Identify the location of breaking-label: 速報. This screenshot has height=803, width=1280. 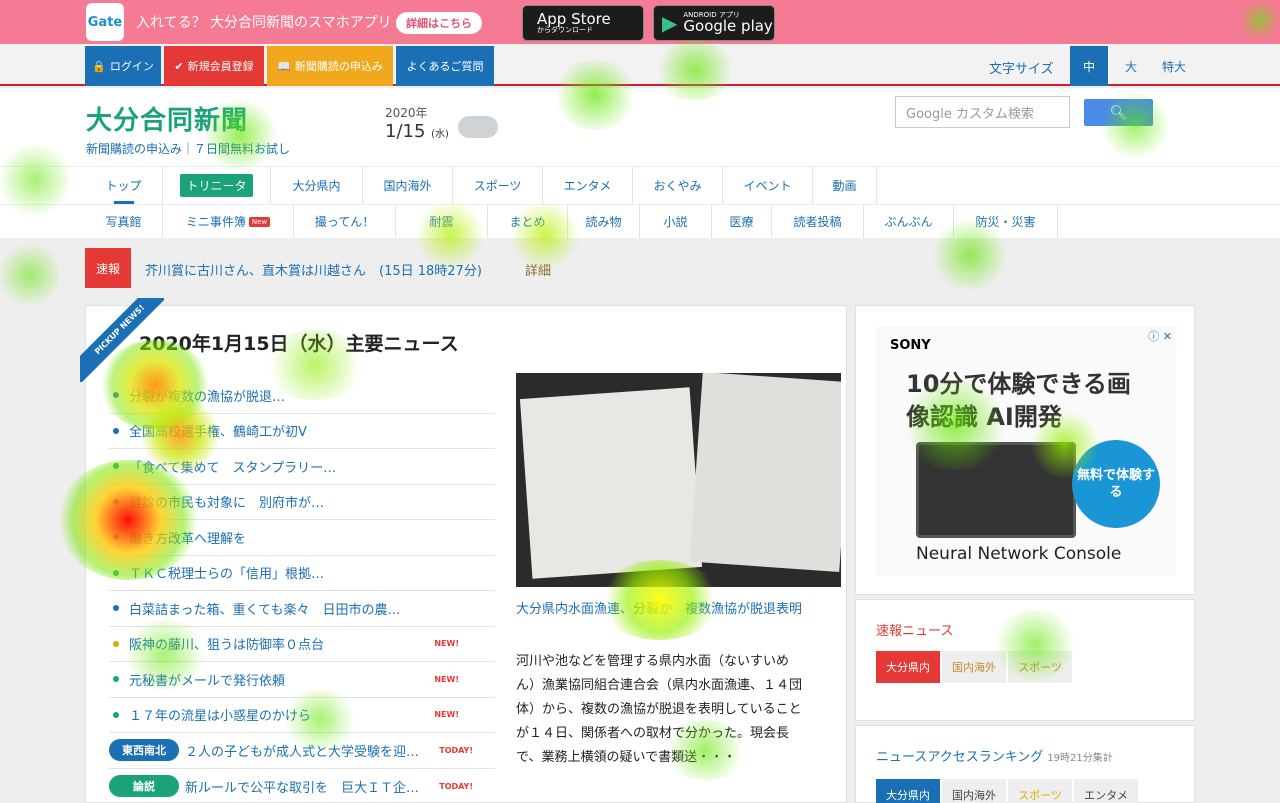
(108, 268).